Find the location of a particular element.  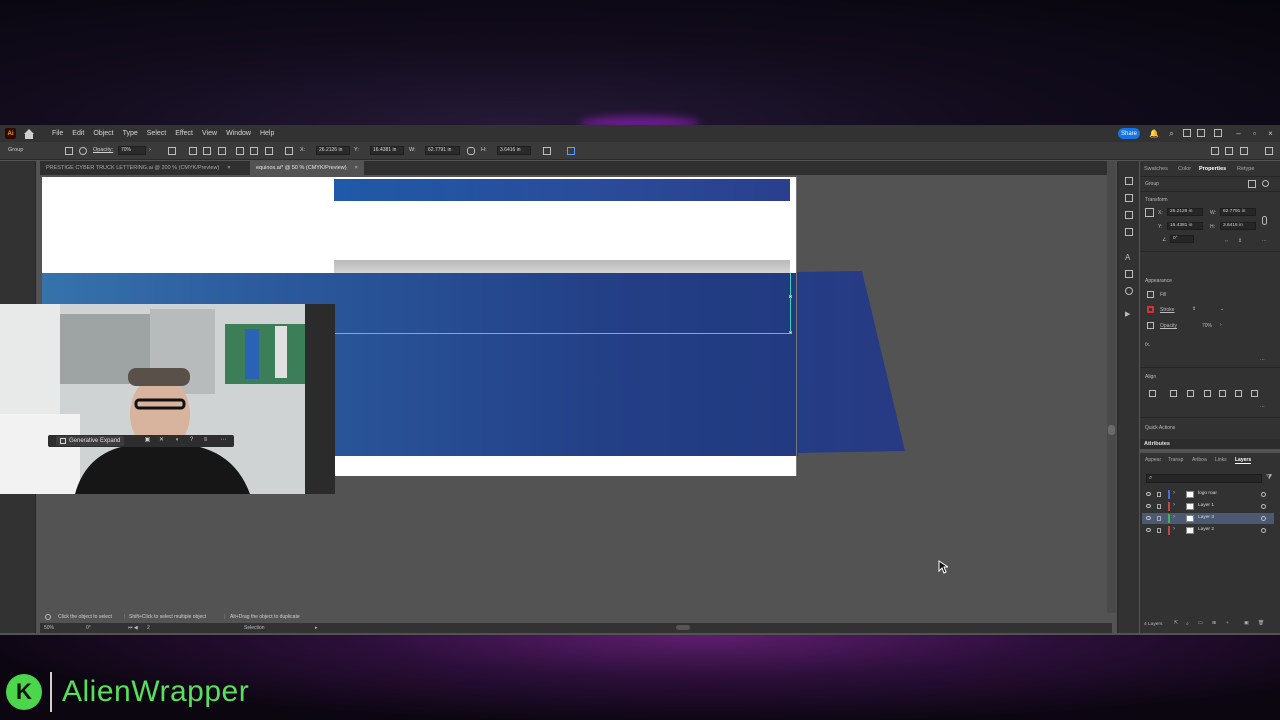

opacity-label: Opacity: is located at coordinates (103, 150).